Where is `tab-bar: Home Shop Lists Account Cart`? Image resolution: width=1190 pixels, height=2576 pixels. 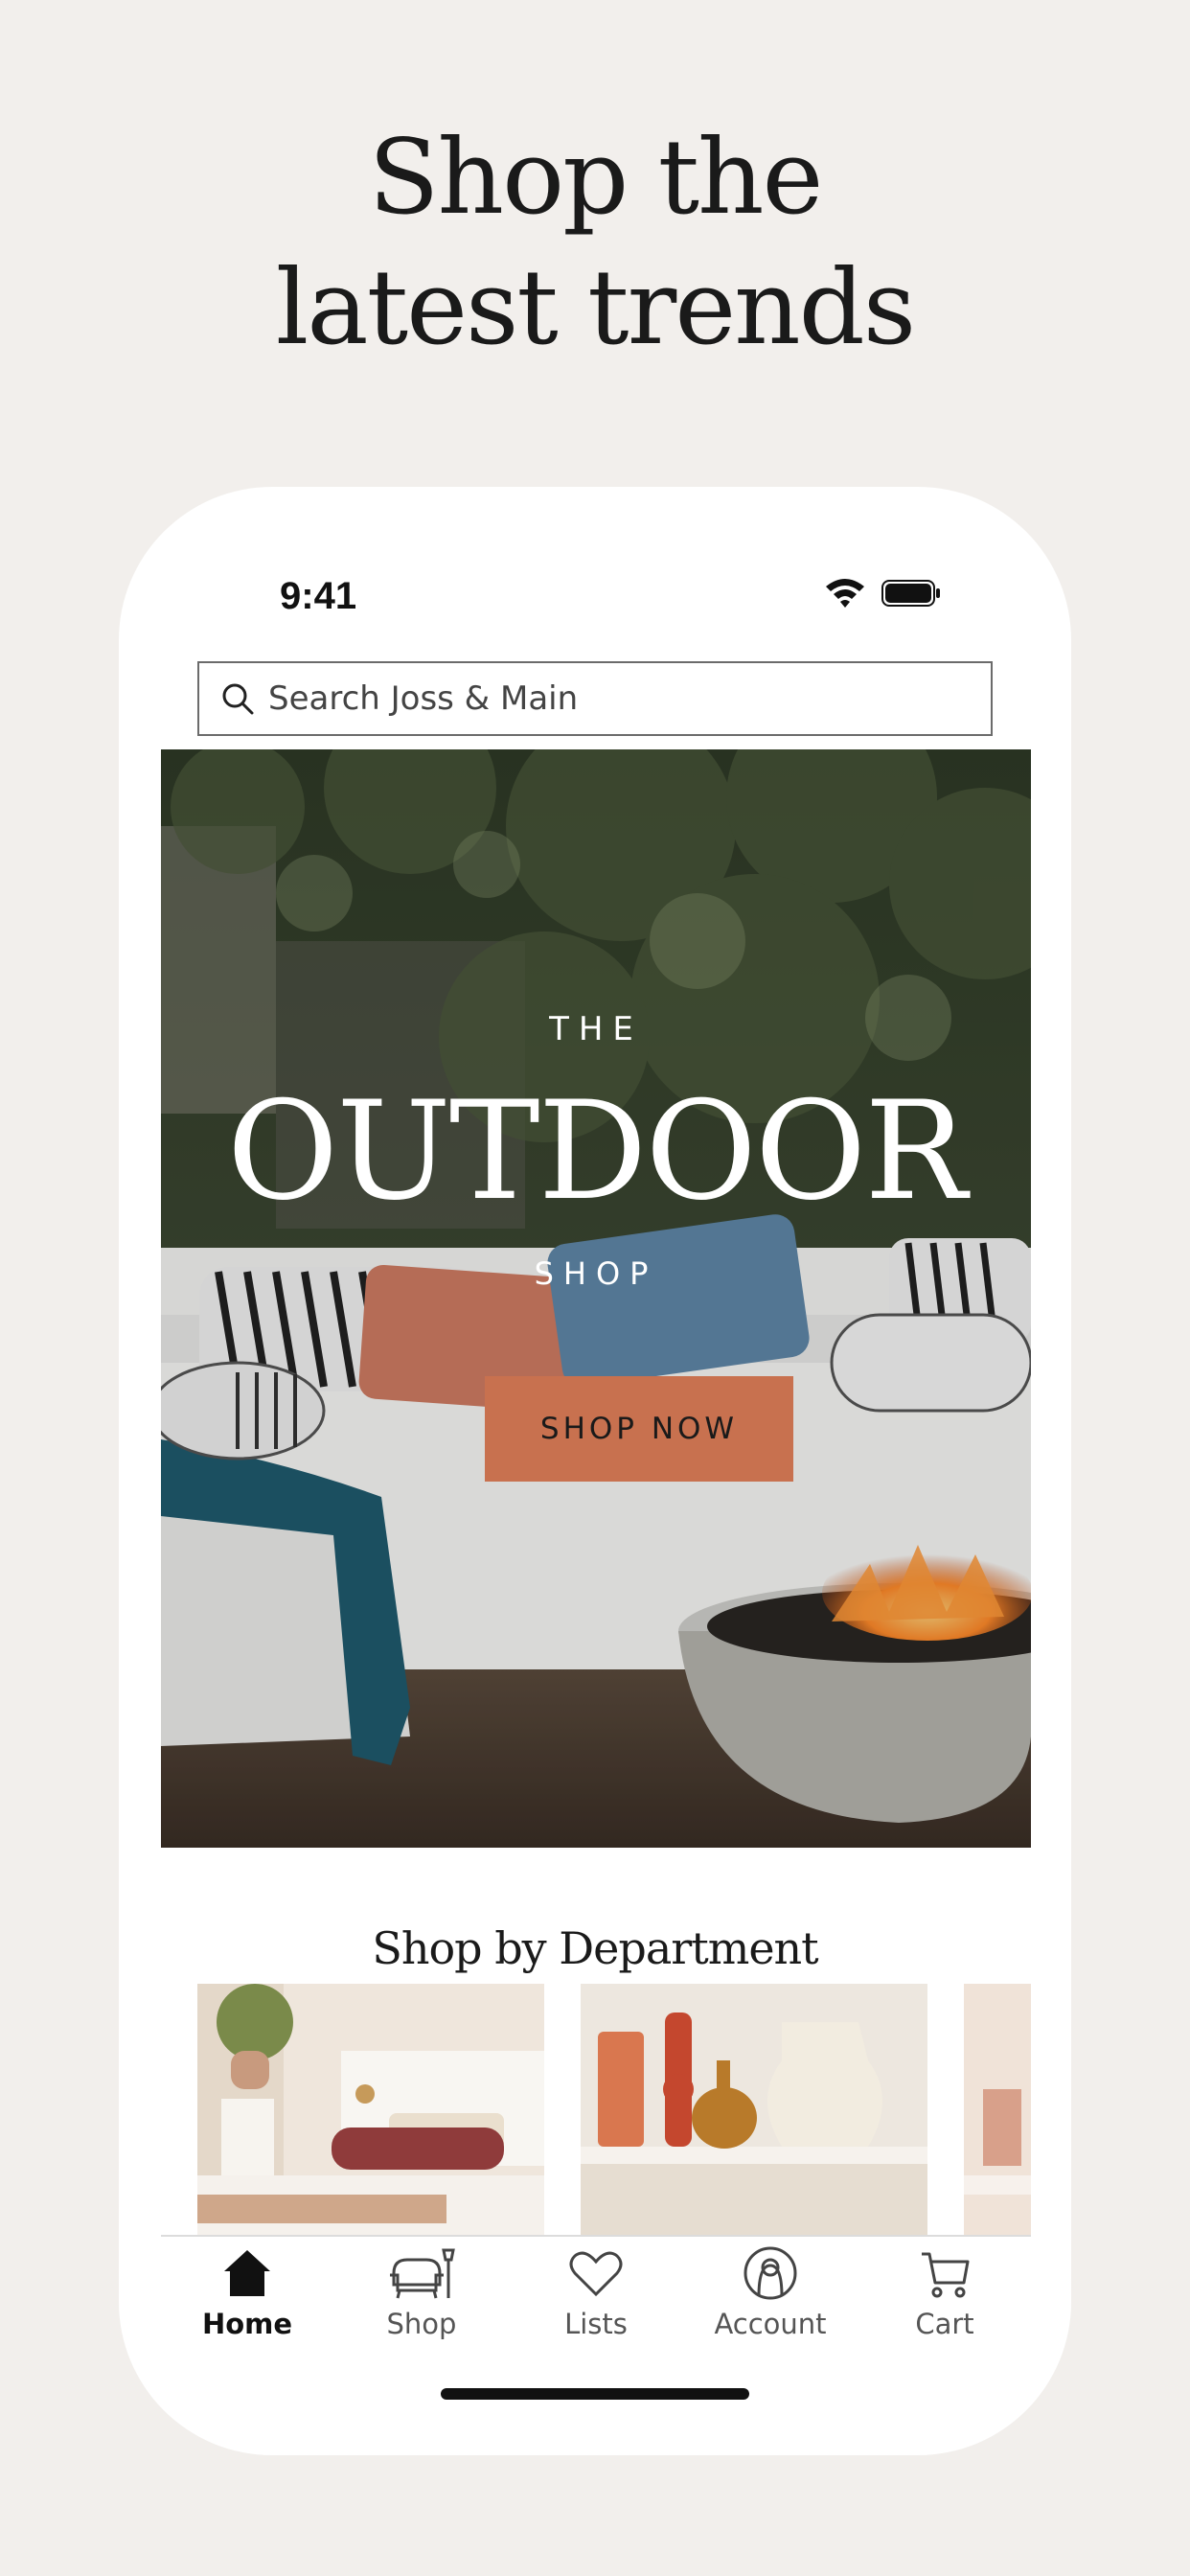 tab-bar: Home Shop Lists Account Cart is located at coordinates (596, 2298).